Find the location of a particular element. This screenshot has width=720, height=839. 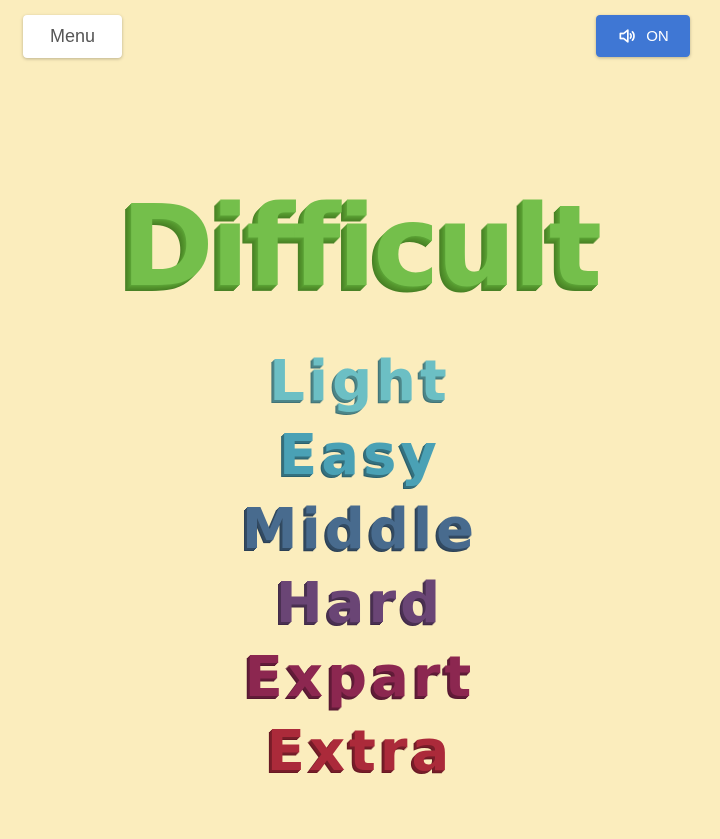

page-title: Difficult is located at coordinates (361, 247).